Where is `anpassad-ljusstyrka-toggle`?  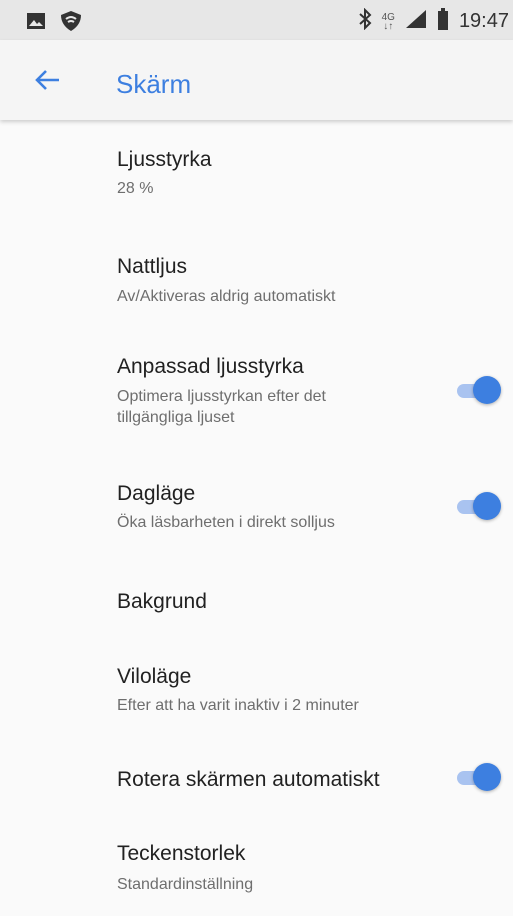
anpassad-ljusstyrka-toggle is located at coordinates (479, 391).